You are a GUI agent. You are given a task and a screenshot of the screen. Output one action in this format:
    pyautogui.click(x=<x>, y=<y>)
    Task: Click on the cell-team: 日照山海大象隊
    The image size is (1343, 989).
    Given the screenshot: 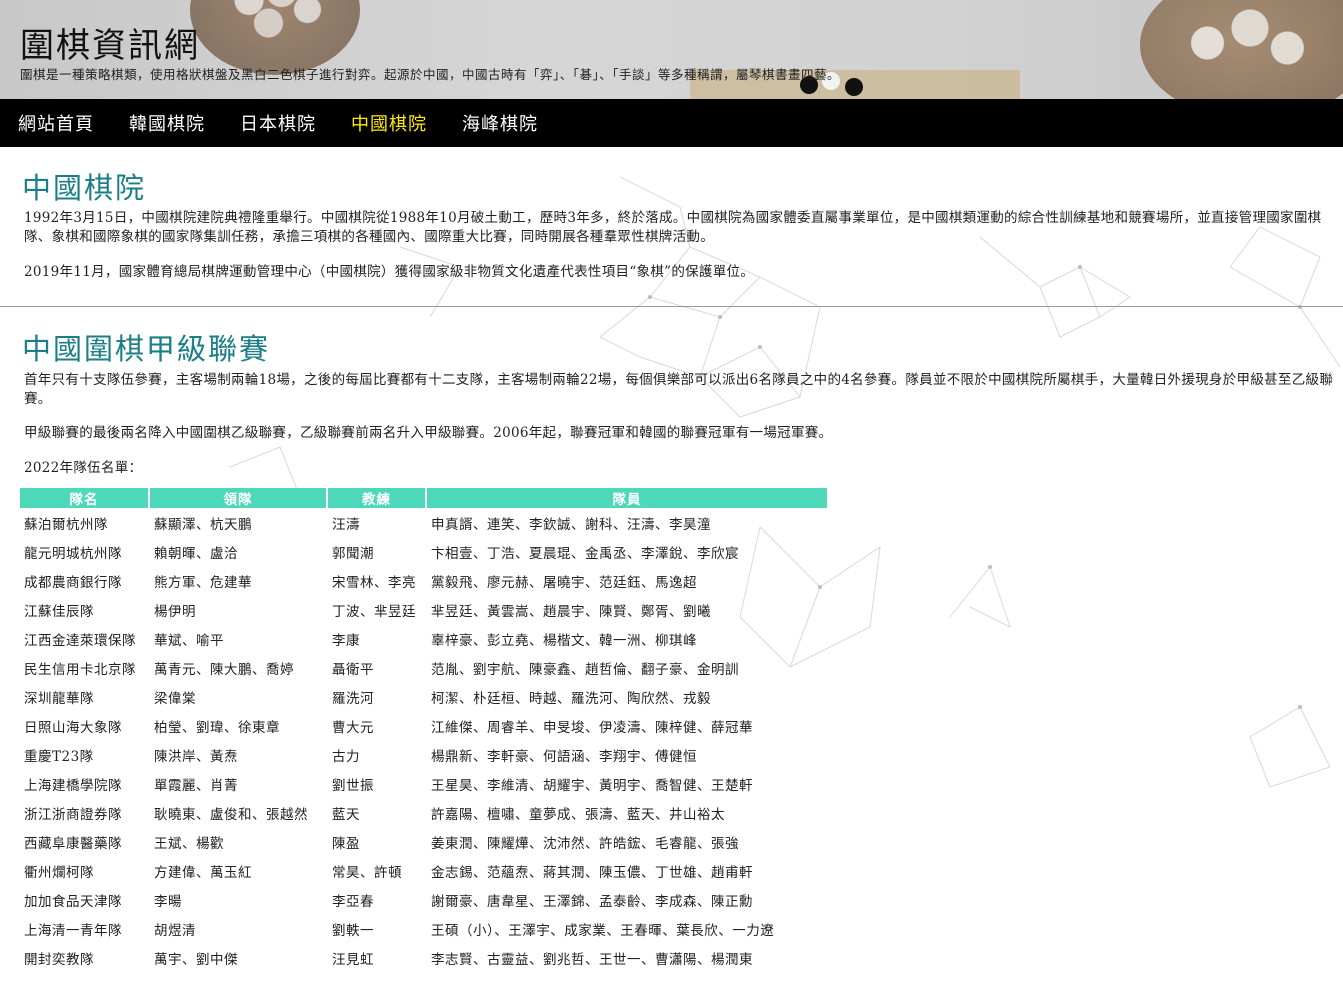 What is the action you would take?
    pyautogui.click(x=73, y=727)
    